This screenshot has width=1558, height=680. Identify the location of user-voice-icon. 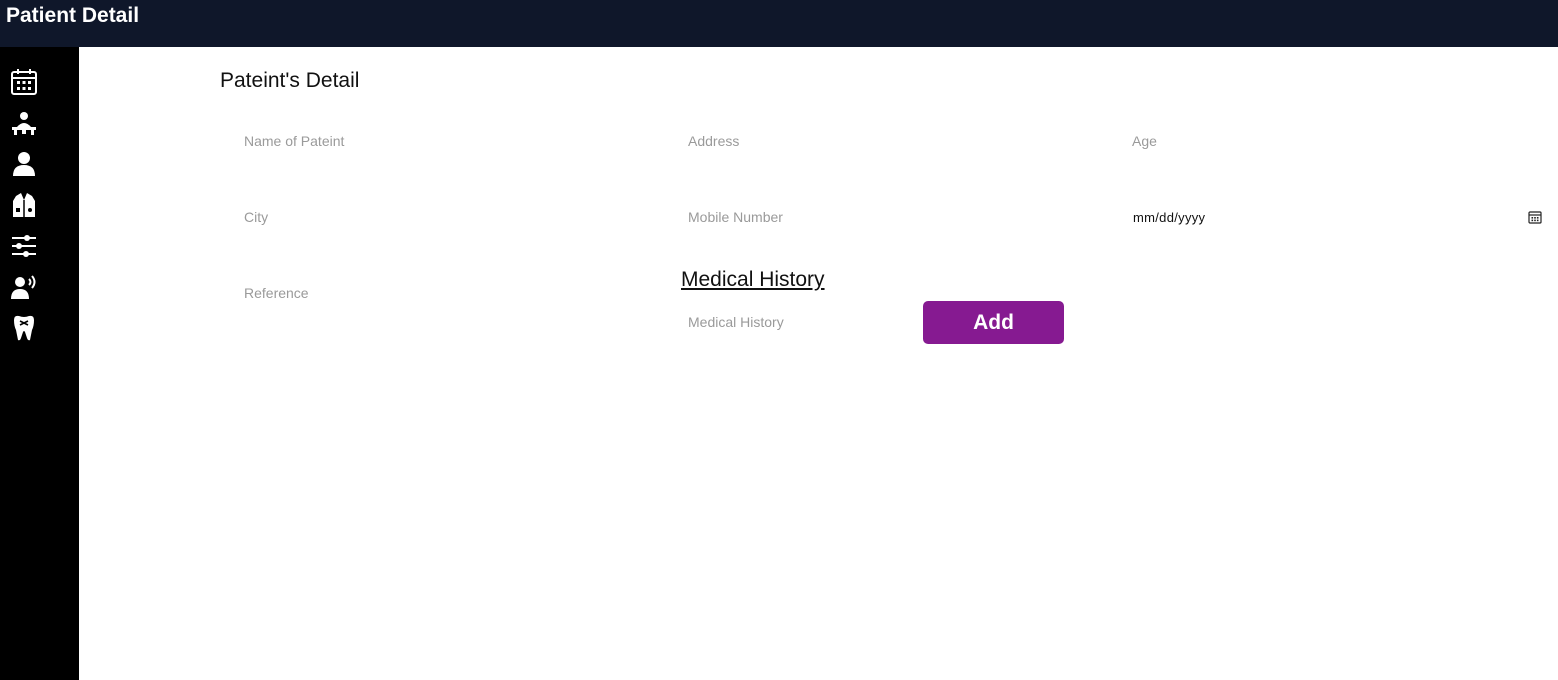
(23, 287).